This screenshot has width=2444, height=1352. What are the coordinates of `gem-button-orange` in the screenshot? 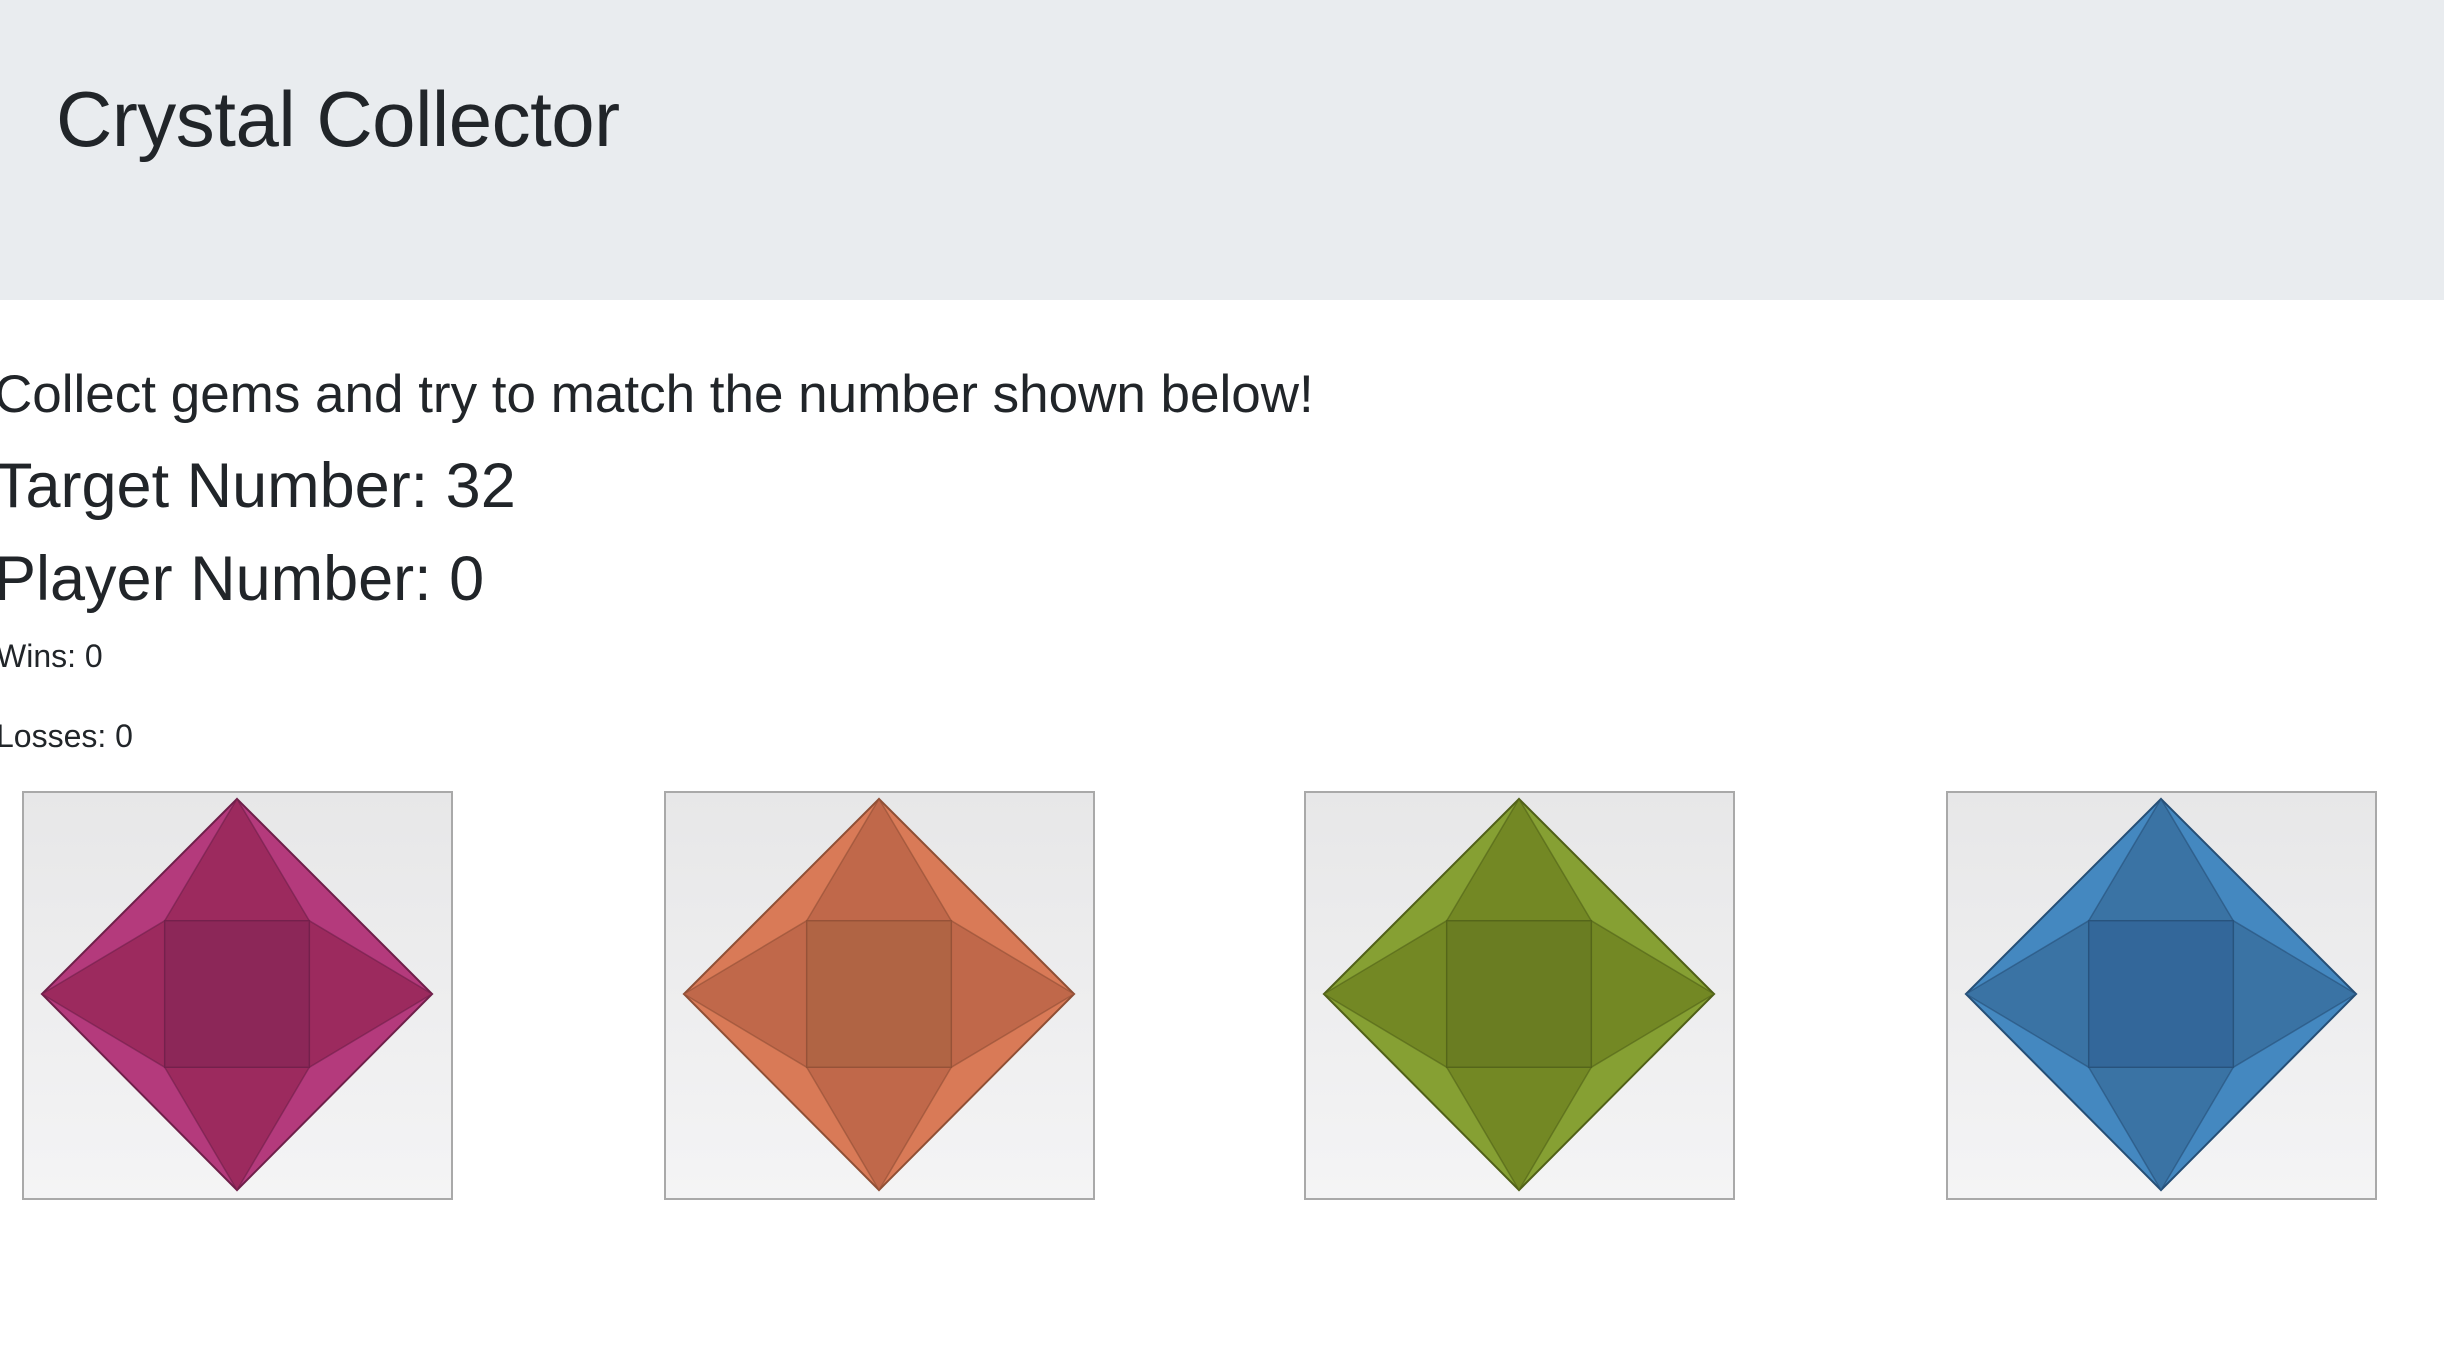 It's located at (879, 995).